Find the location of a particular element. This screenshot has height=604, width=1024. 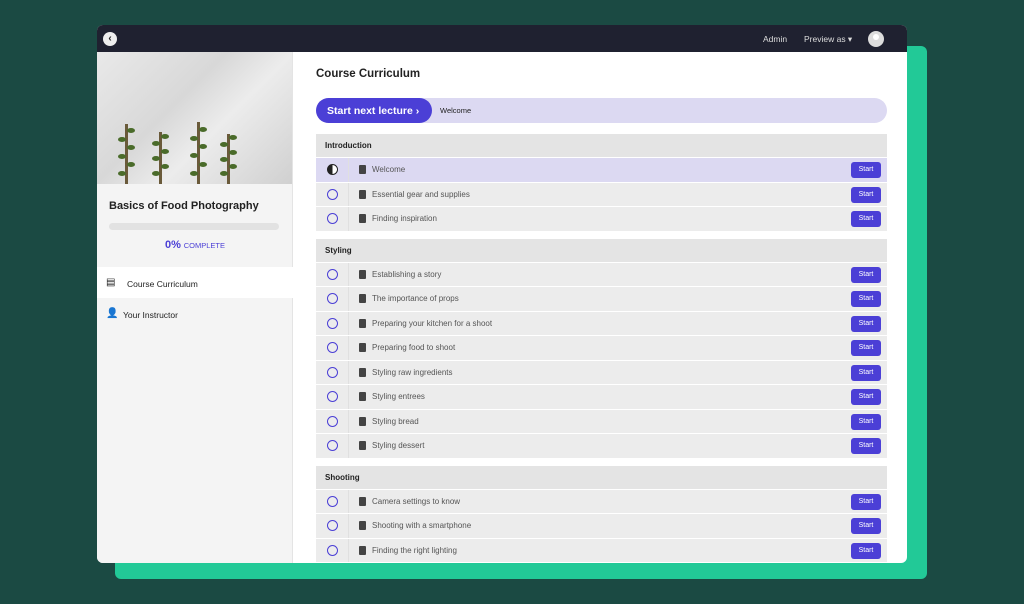

lecture-title: Essential gear and supplies is located at coordinates (421, 194).